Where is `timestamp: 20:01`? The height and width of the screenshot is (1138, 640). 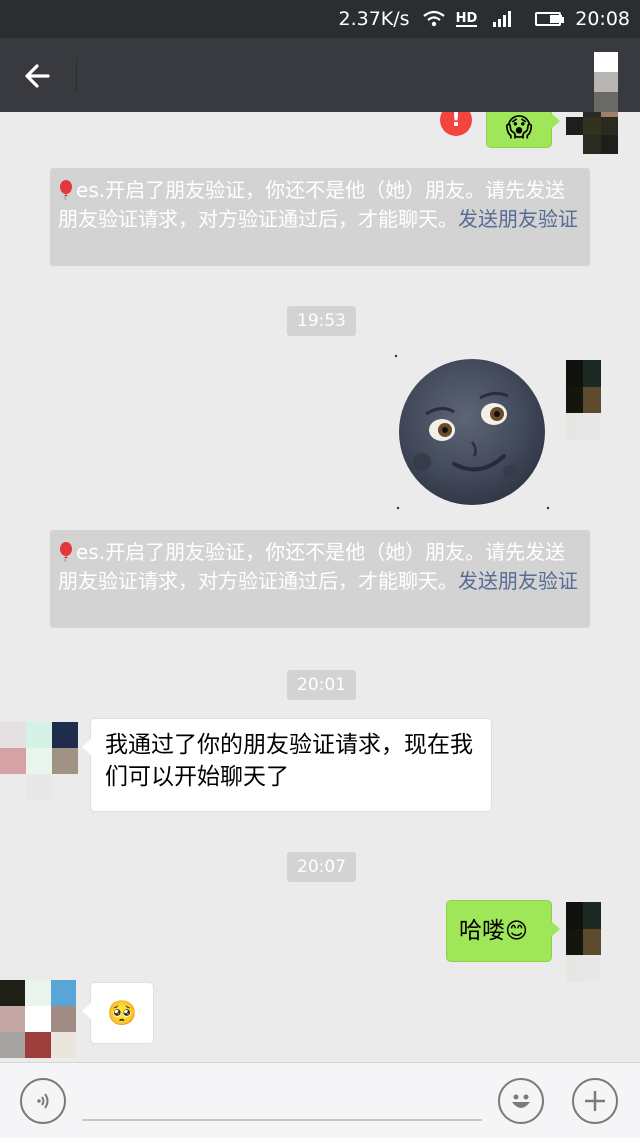 timestamp: 20:01 is located at coordinates (321, 685).